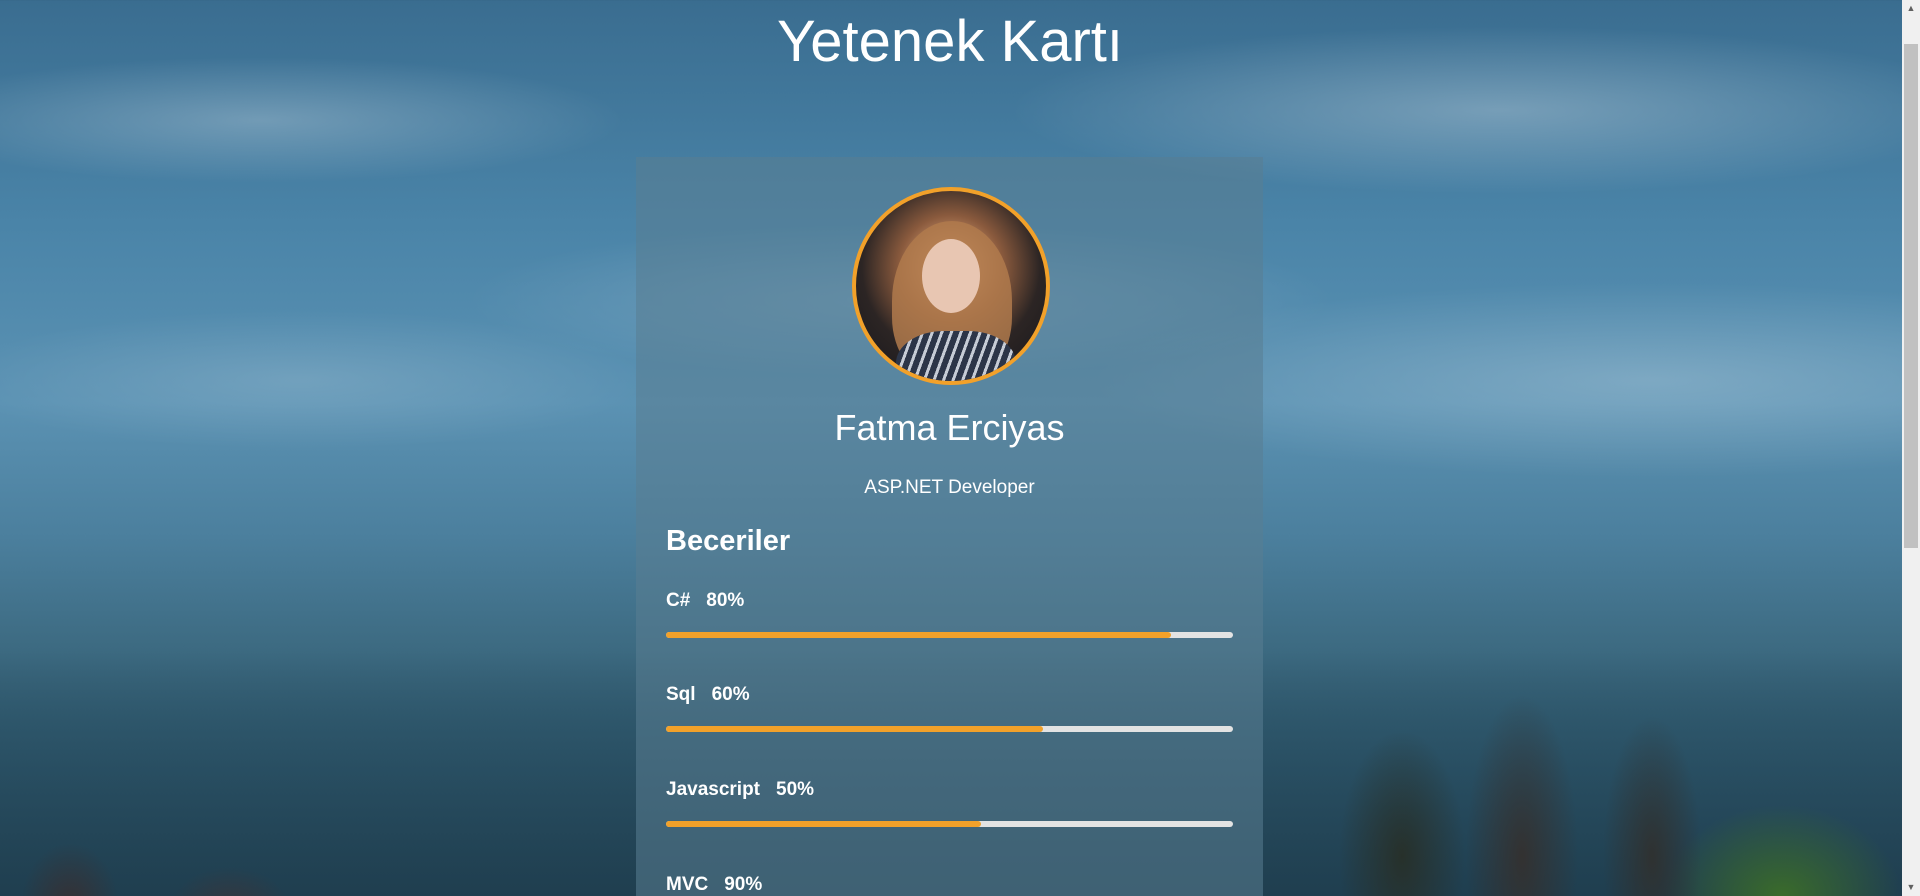 Image resolution: width=1920 pixels, height=896 pixels. I want to click on skill-name: Sql, so click(681, 694).